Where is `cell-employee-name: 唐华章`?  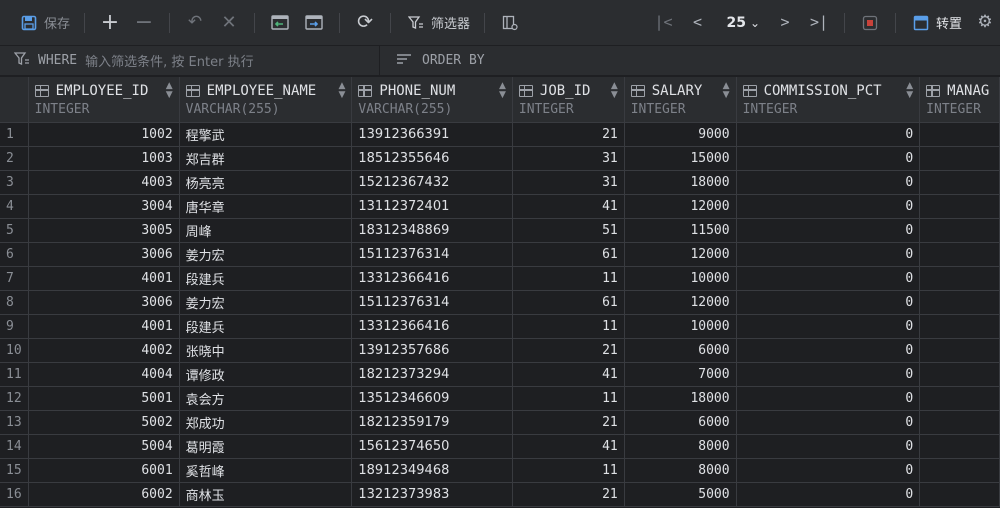
cell-employee-name: 唐华章 is located at coordinates (266, 206).